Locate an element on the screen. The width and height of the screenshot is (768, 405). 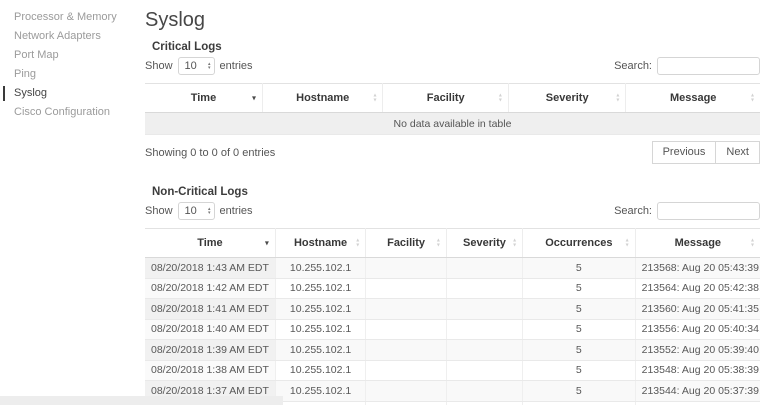
column-label: Facility is located at coordinates (445, 98).